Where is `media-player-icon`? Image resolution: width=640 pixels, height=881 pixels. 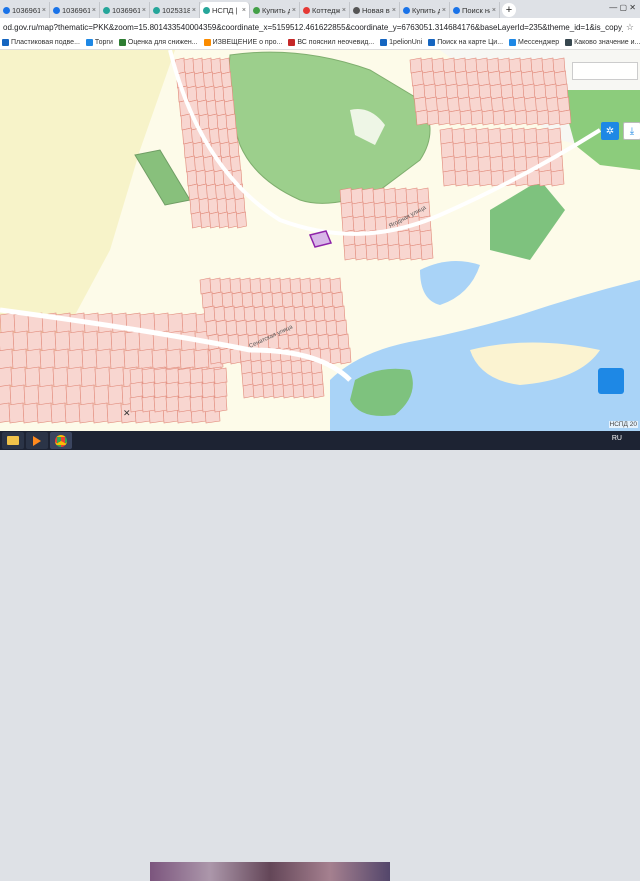
media-player-icon is located at coordinates (37, 440).